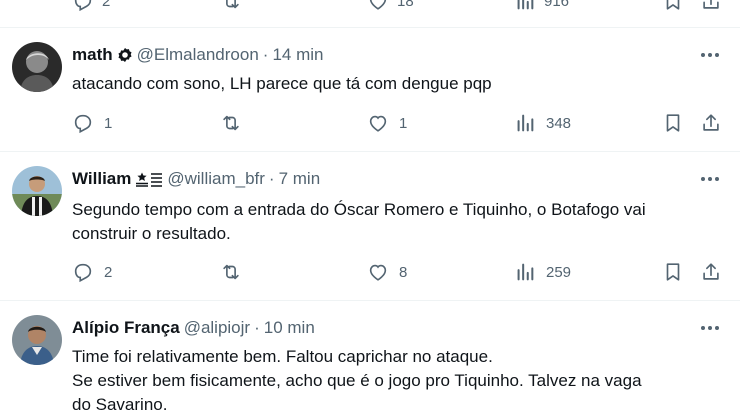  I want to click on reply-button: 1, so click(92, 123).